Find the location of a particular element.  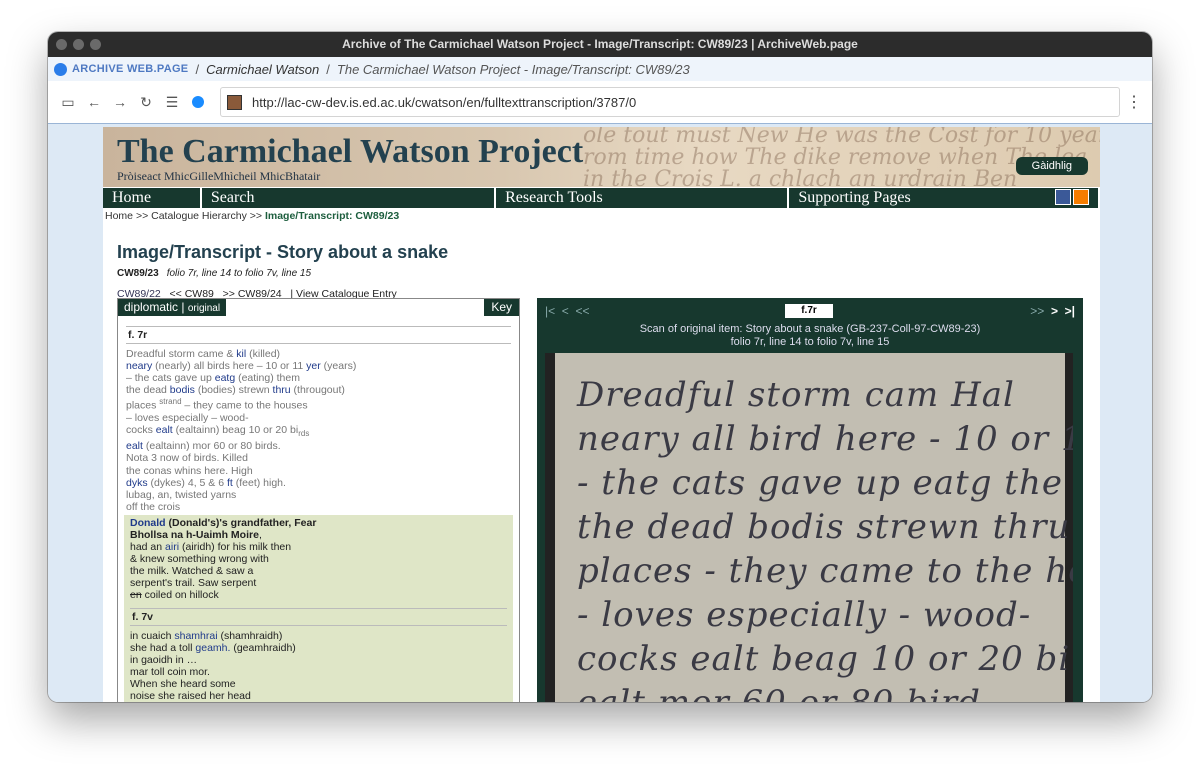

zoom-dot is located at coordinates (95, 44).